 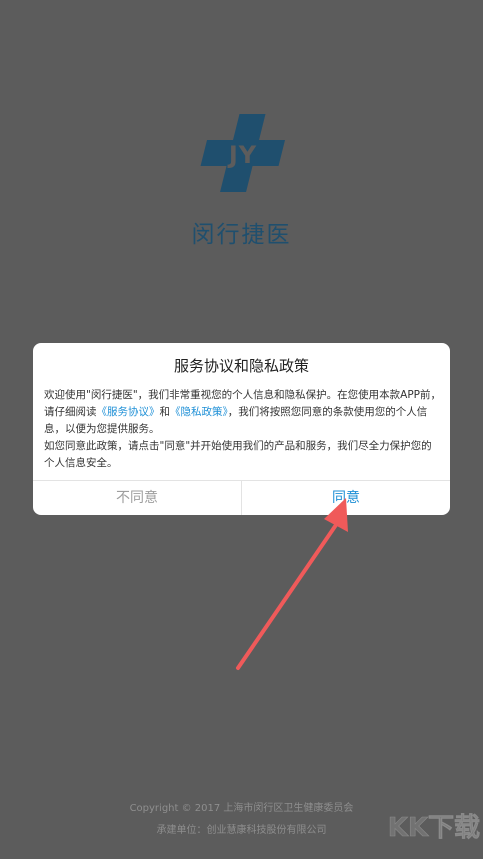 I want to click on watermark-logo: KK下载, so click(x=433, y=828).